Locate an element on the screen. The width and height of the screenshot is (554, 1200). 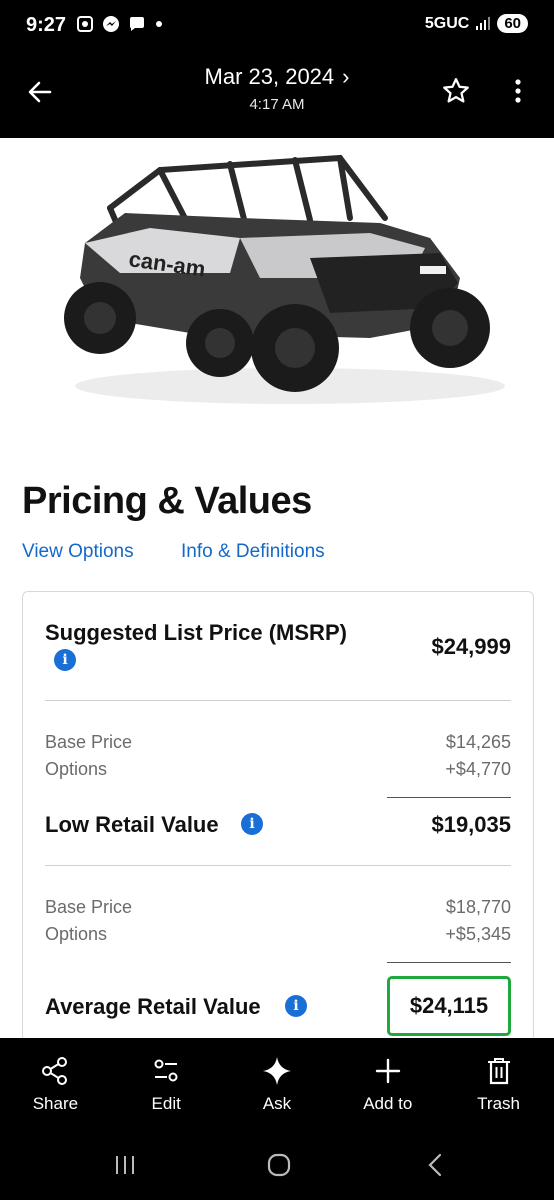
favorite-button is located at coordinates (456, 91).